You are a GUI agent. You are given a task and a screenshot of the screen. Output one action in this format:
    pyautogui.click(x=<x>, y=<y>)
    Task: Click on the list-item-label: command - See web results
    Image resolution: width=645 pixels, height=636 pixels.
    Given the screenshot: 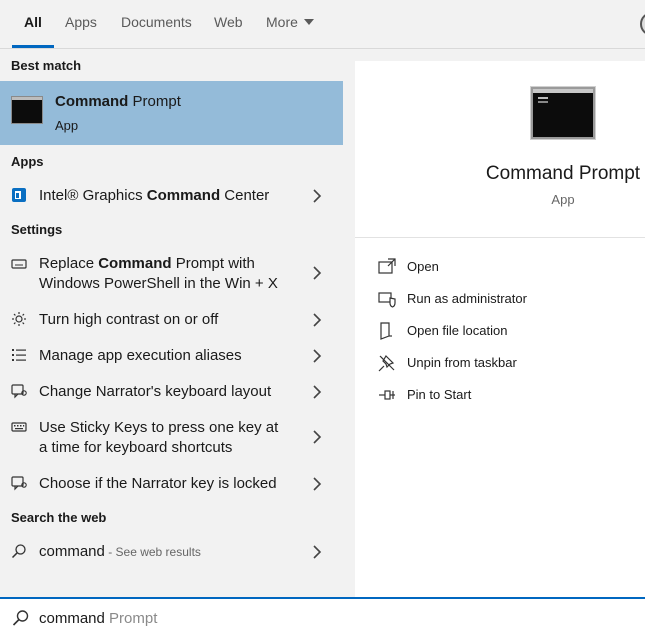 What is the action you would take?
    pyautogui.click(x=164, y=552)
    